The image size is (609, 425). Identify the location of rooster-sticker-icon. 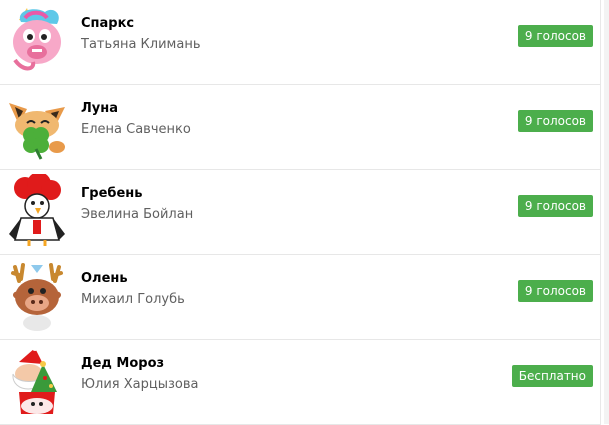
(37, 212).